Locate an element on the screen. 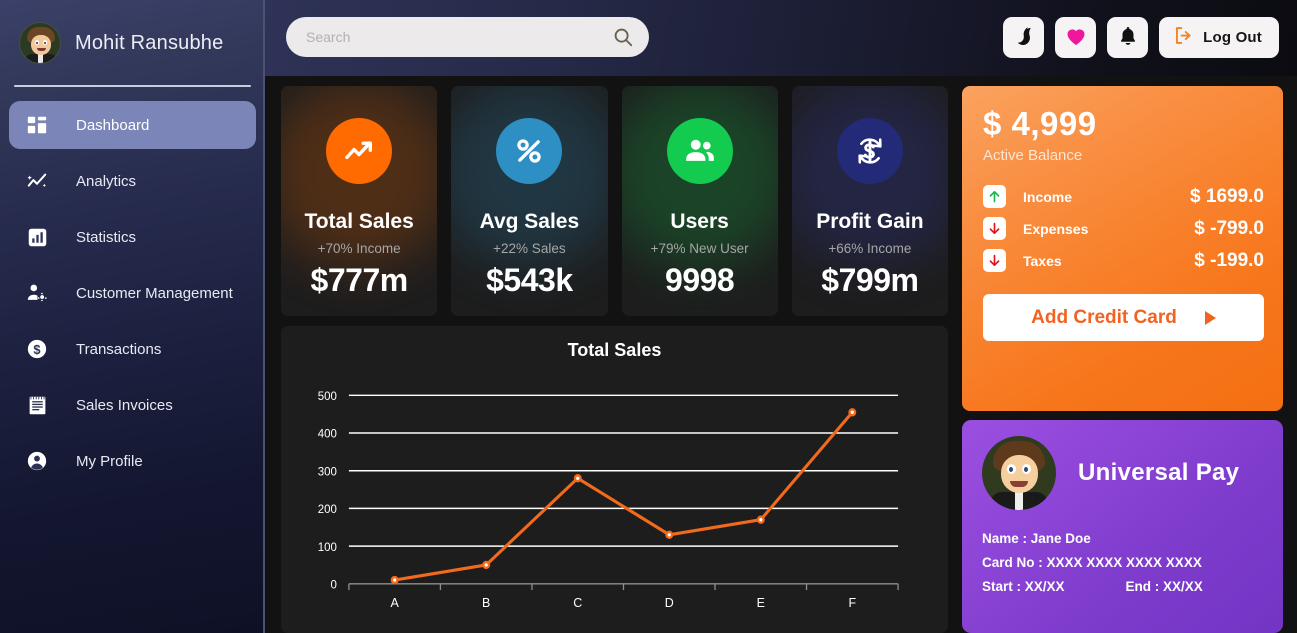 Image resolution: width=1297 pixels, height=633 pixels. stat-title: Profit Gain is located at coordinates (870, 221).